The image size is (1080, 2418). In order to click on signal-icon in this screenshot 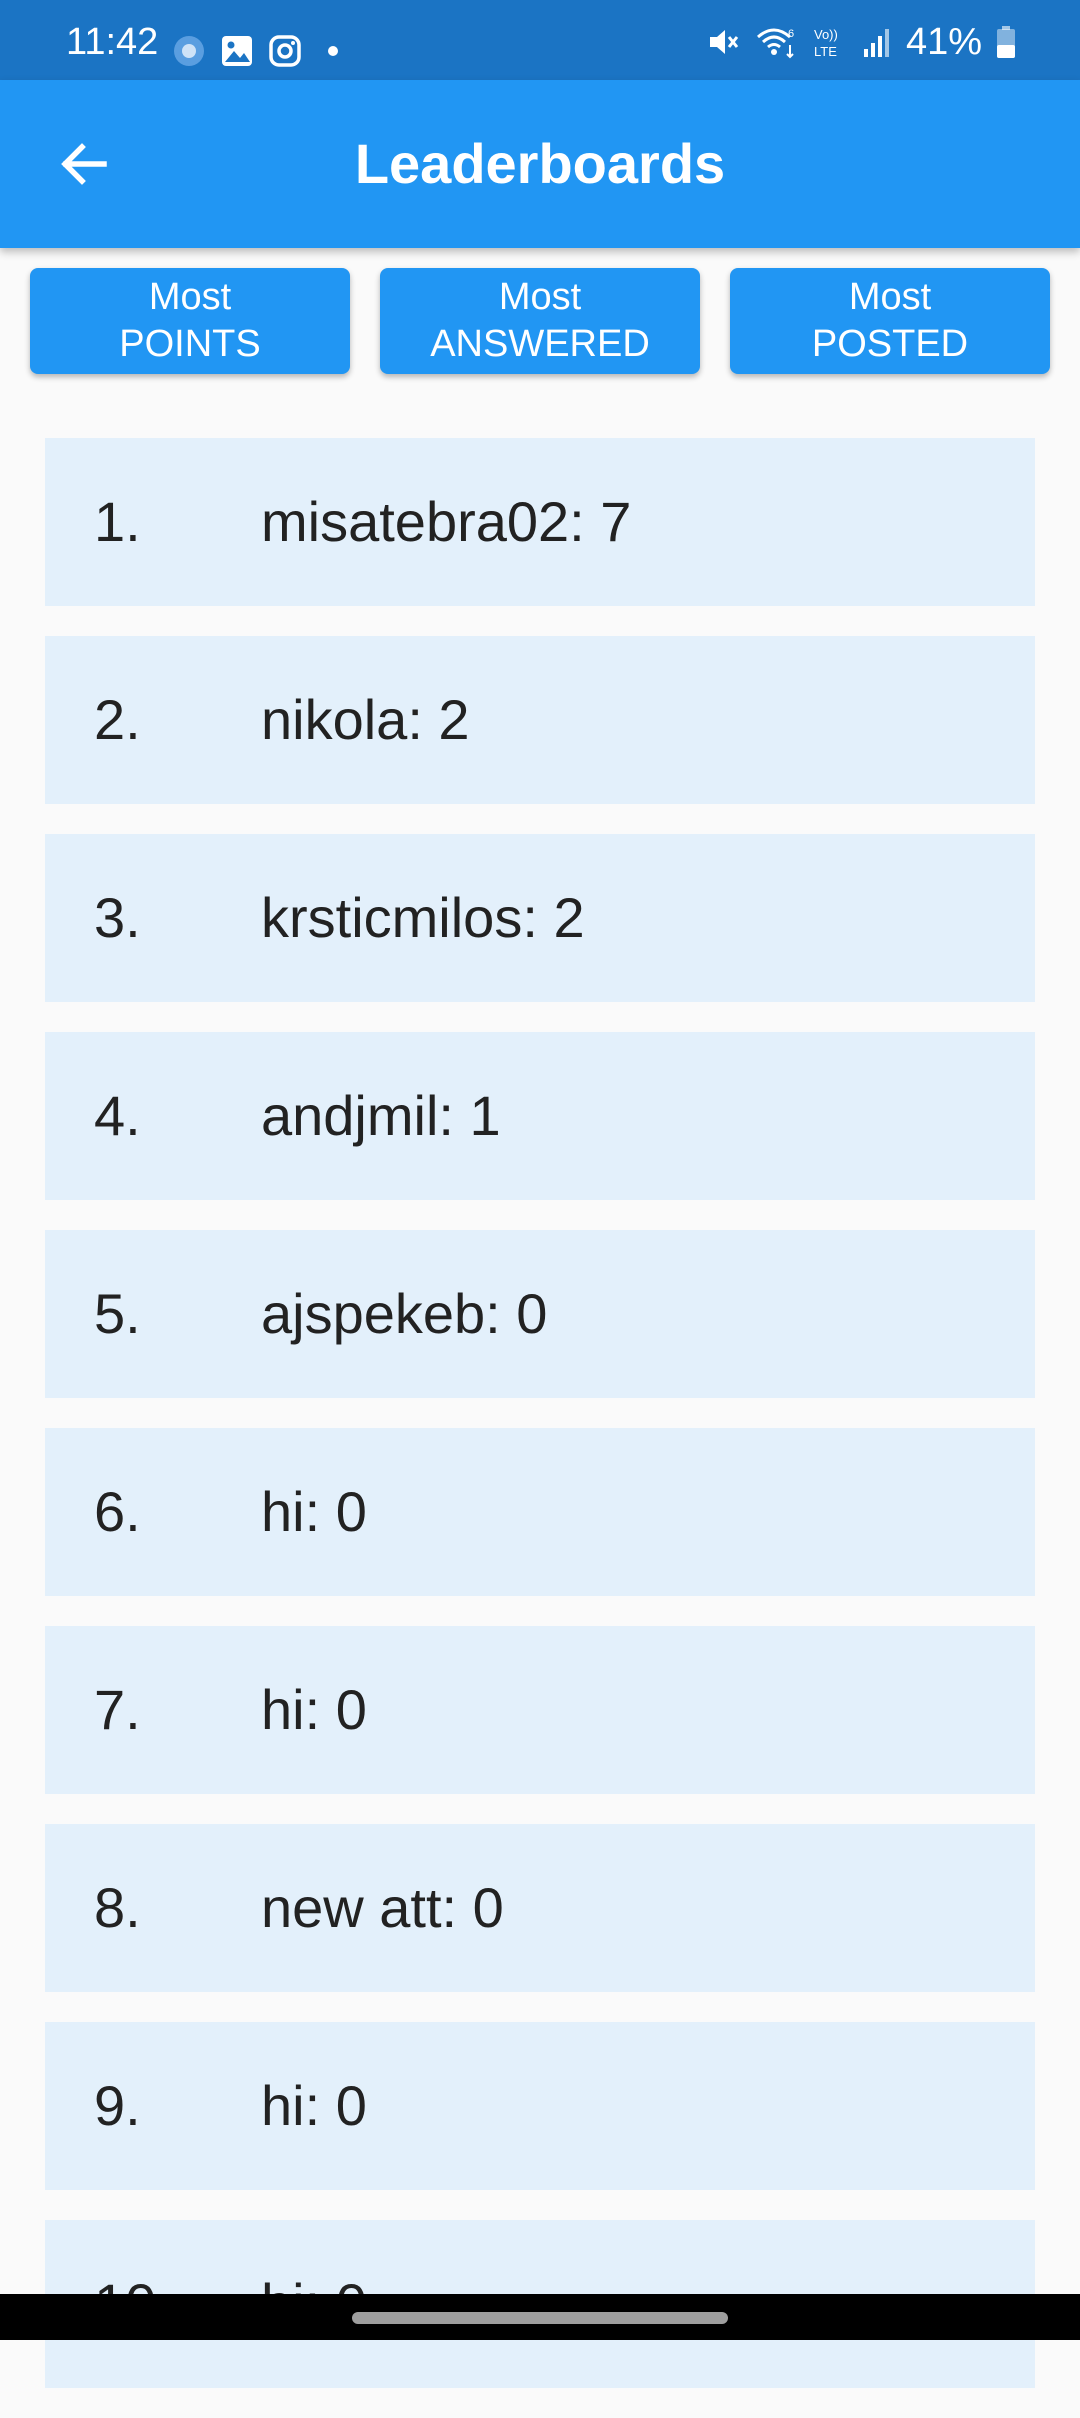, I will do `click(876, 43)`.